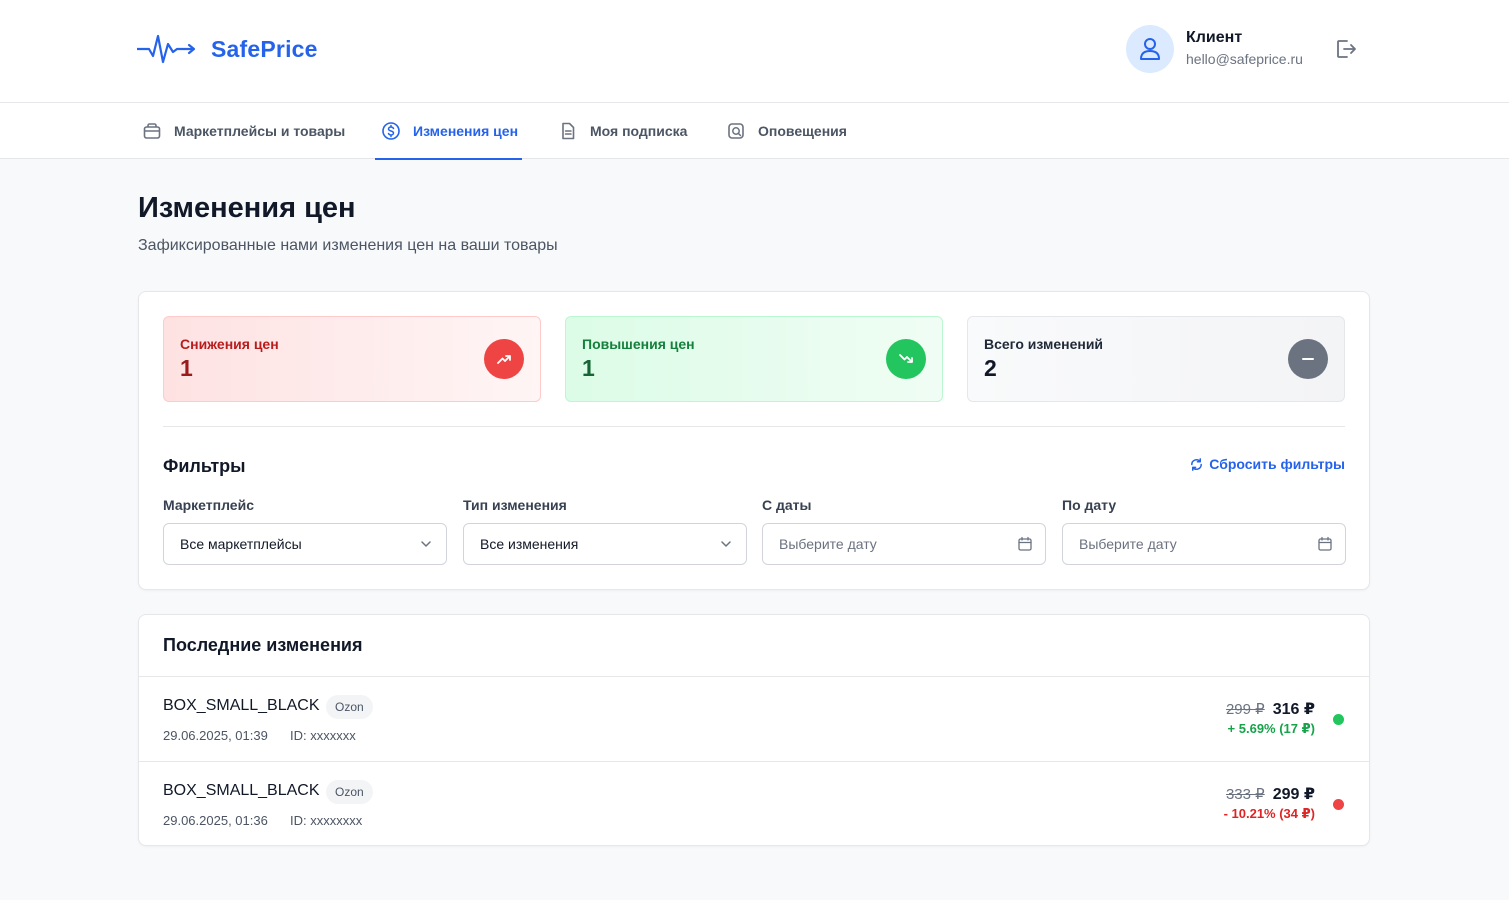 The width and height of the screenshot is (1509, 900). Describe the element at coordinates (787, 505) in the screenshot. I see `date-from-label: С даты` at that location.